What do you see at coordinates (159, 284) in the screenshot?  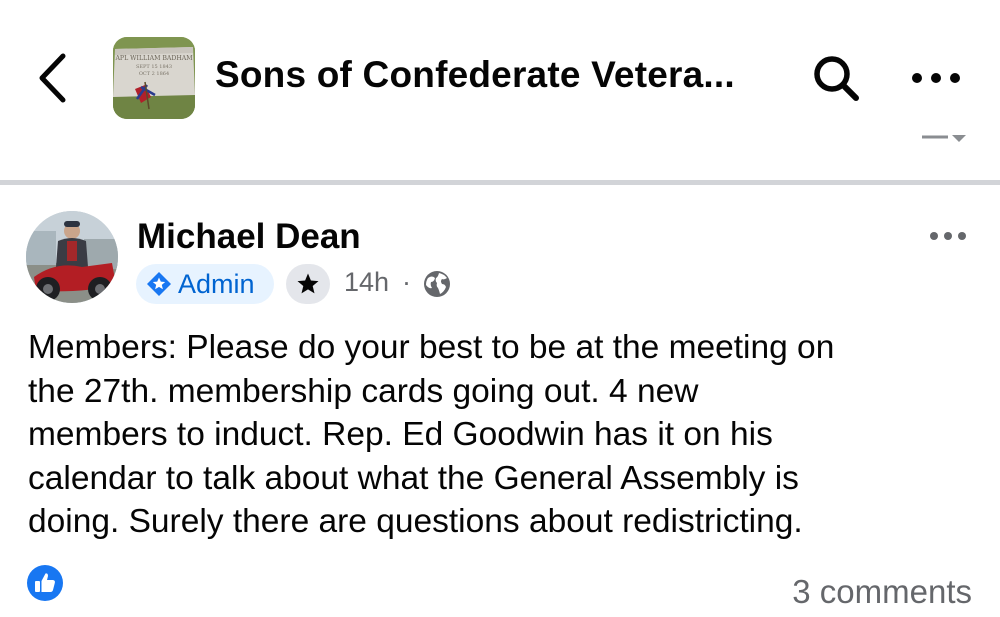 I see `shield-star-icon` at bounding box center [159, 284].